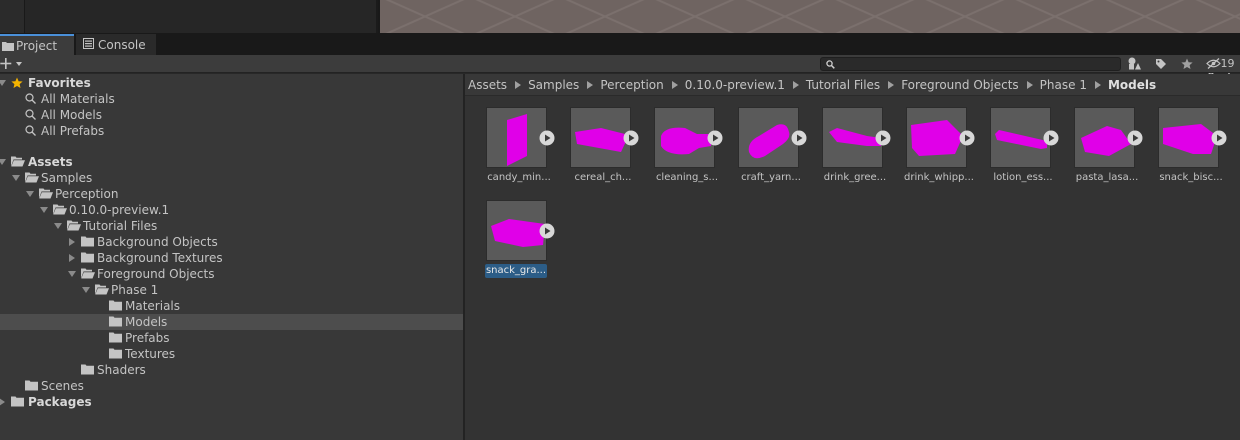 This screenshot has width=1240, height=440. Describe the element at coordinates (1135, 63) in the screenshot. I see `search-by-type-button` at that location.